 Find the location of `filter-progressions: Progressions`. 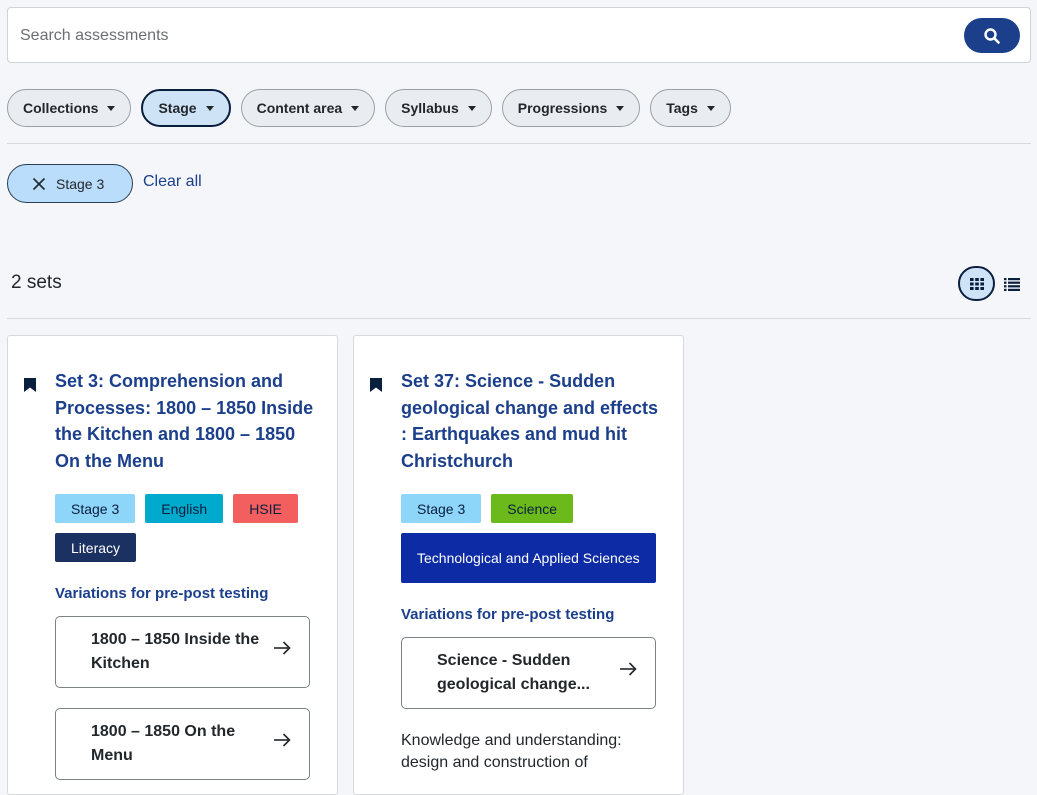

filter-progressions: Progressions is located at coordinates (571, 108).